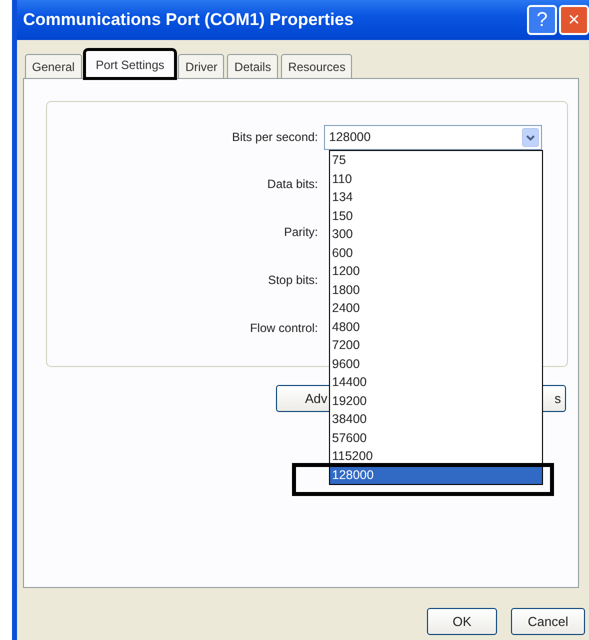 This screenshot has height=640, width=589. What do you see at coordinates (436, 437) in the screenshot?
I see `list-option: 57600` at bounding box center [436, 437].